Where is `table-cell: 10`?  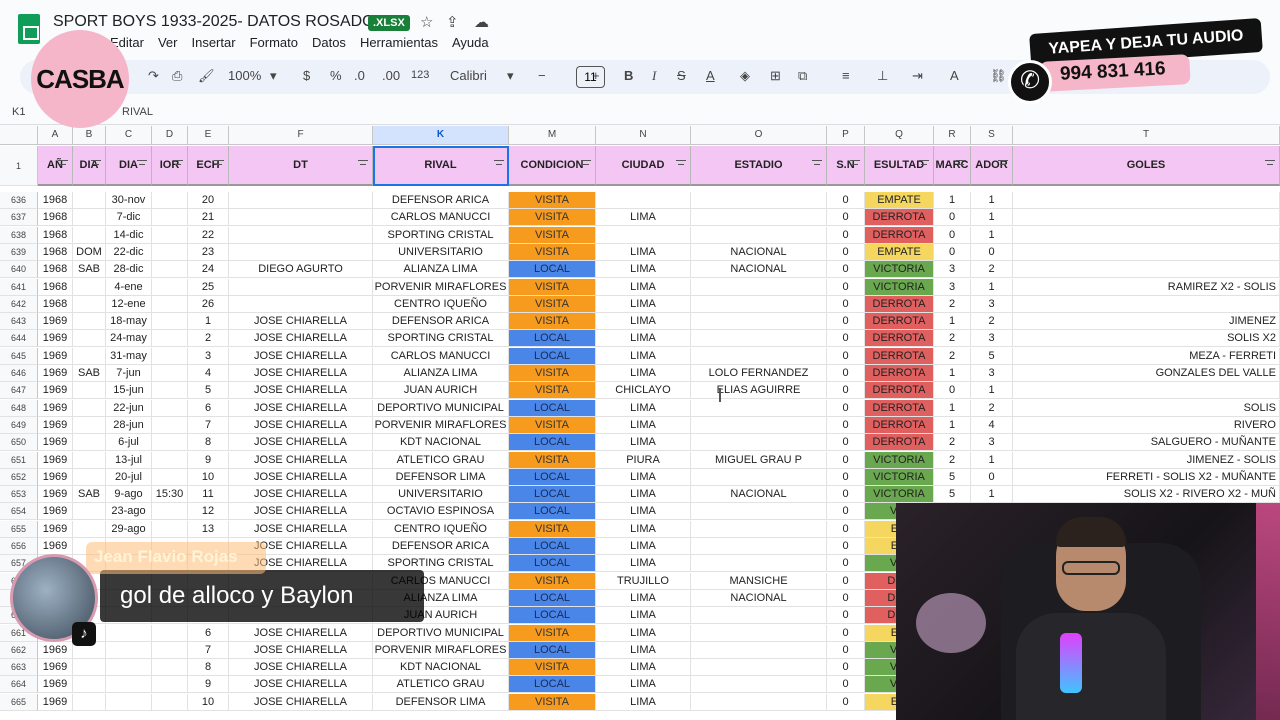 table-cell: 10 is located at coordinates (208, 702).